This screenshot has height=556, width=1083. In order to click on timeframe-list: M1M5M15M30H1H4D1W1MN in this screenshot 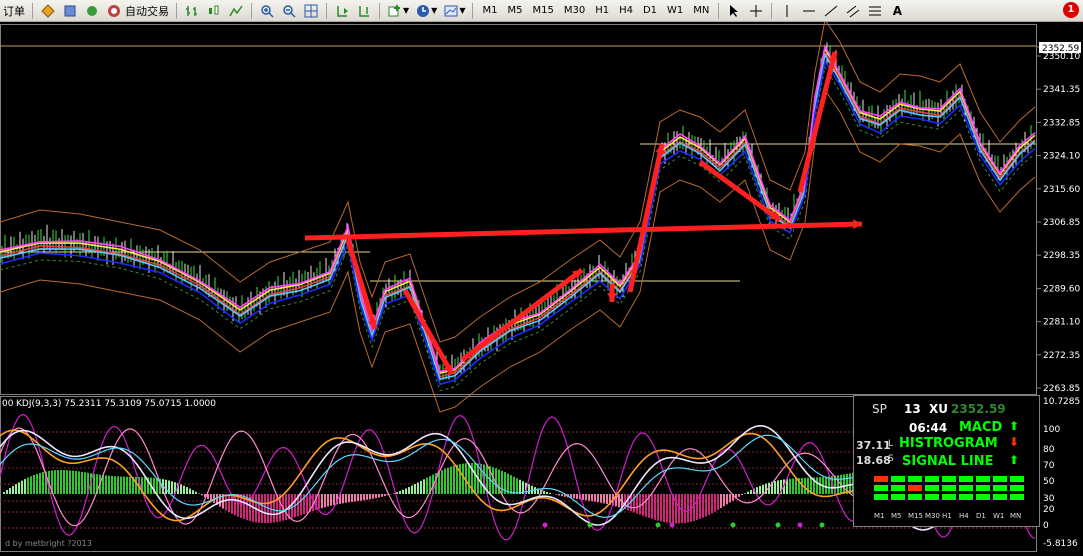, I will do `click(595, 11)`.